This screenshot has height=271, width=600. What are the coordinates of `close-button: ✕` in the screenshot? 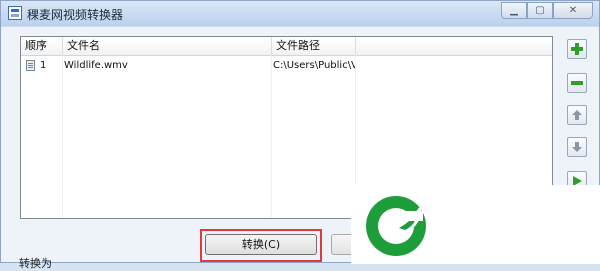 It's located at (573, 10).